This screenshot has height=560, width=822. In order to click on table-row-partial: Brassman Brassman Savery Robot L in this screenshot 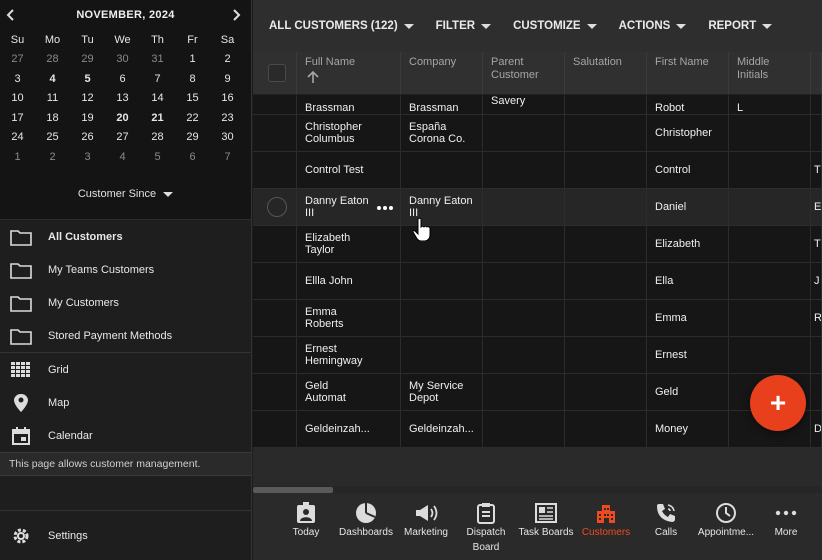, I will do `click(537, 105)`.